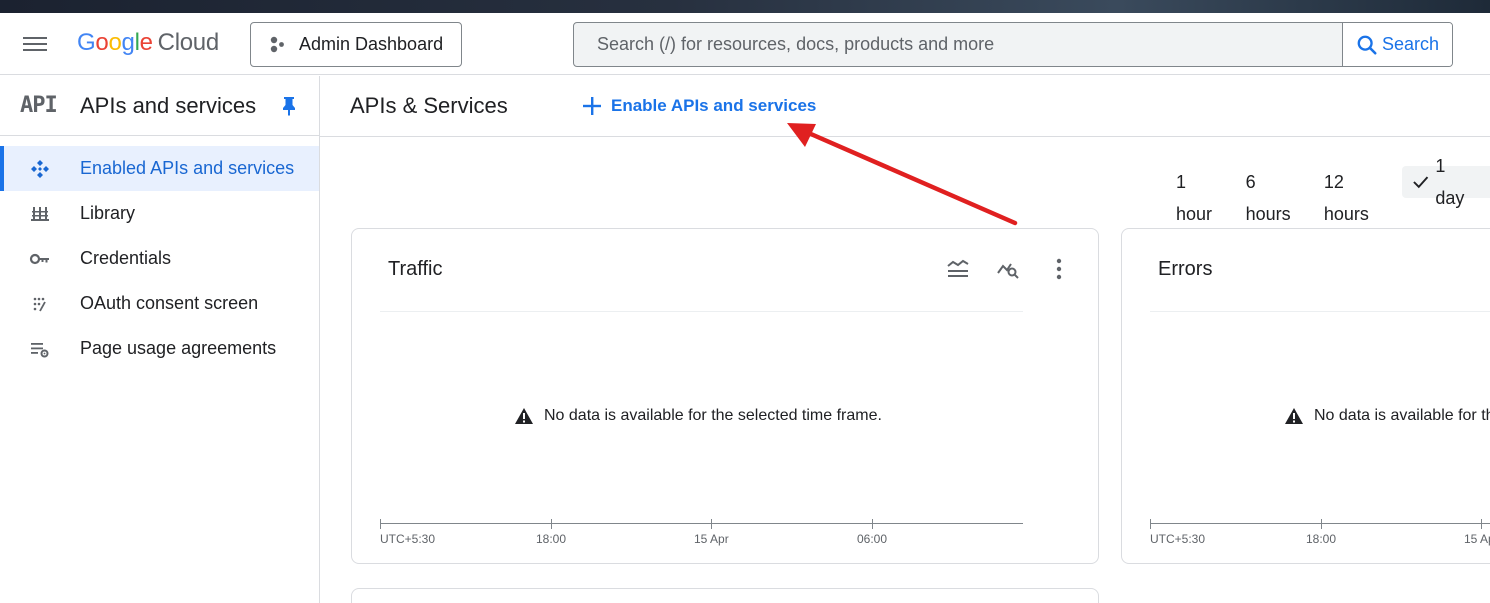  I want to click on time-range-1d: 1 day, so click(1445, 182).